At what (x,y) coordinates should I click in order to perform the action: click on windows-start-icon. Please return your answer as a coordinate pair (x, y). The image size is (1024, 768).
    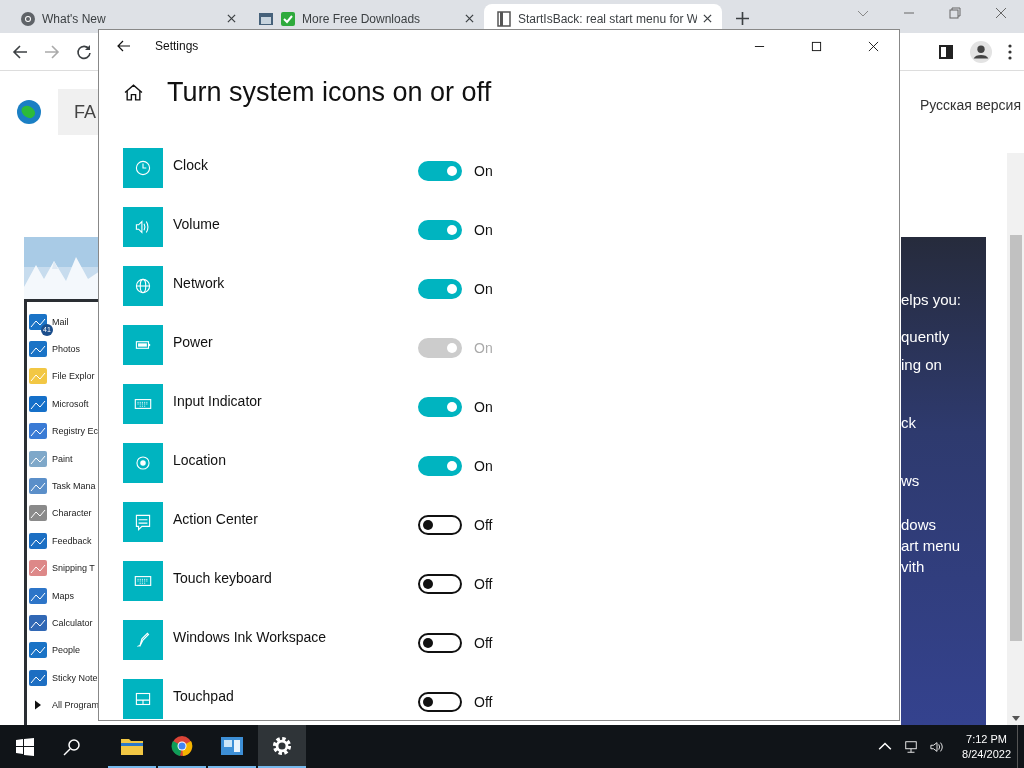
    Looking at the image, I should click on (25, 746).